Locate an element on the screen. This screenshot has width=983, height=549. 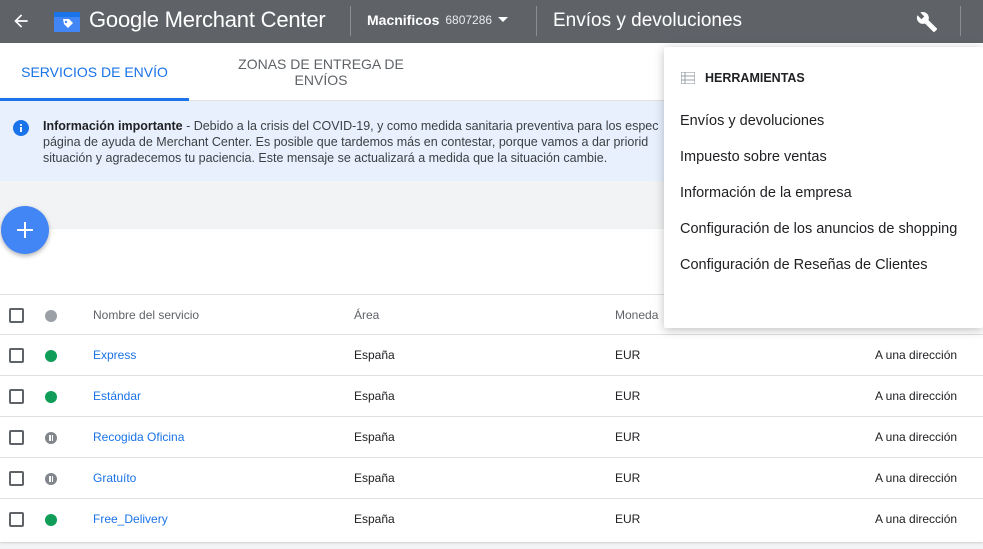
dropdown-arrow-icon is located at coordinates (503, 19).